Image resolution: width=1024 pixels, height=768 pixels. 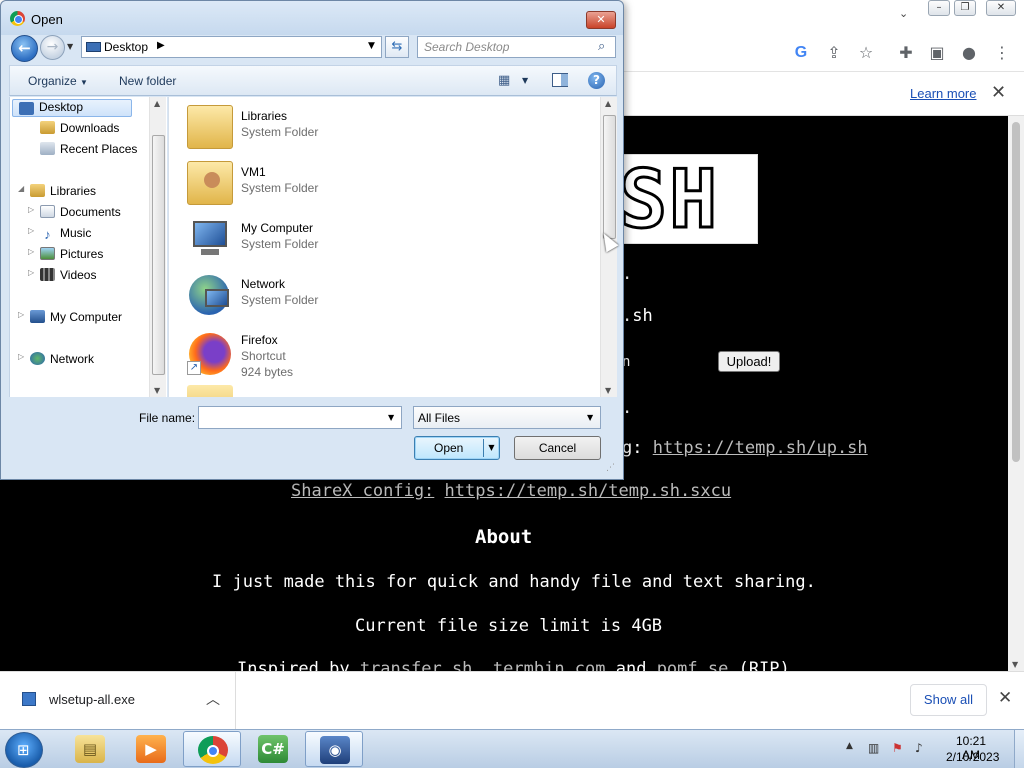 What do you see at coordinates (337, 183) in the screenshot?
I see `list-item: VM1 System Folder` at bounding box center [337, 183].